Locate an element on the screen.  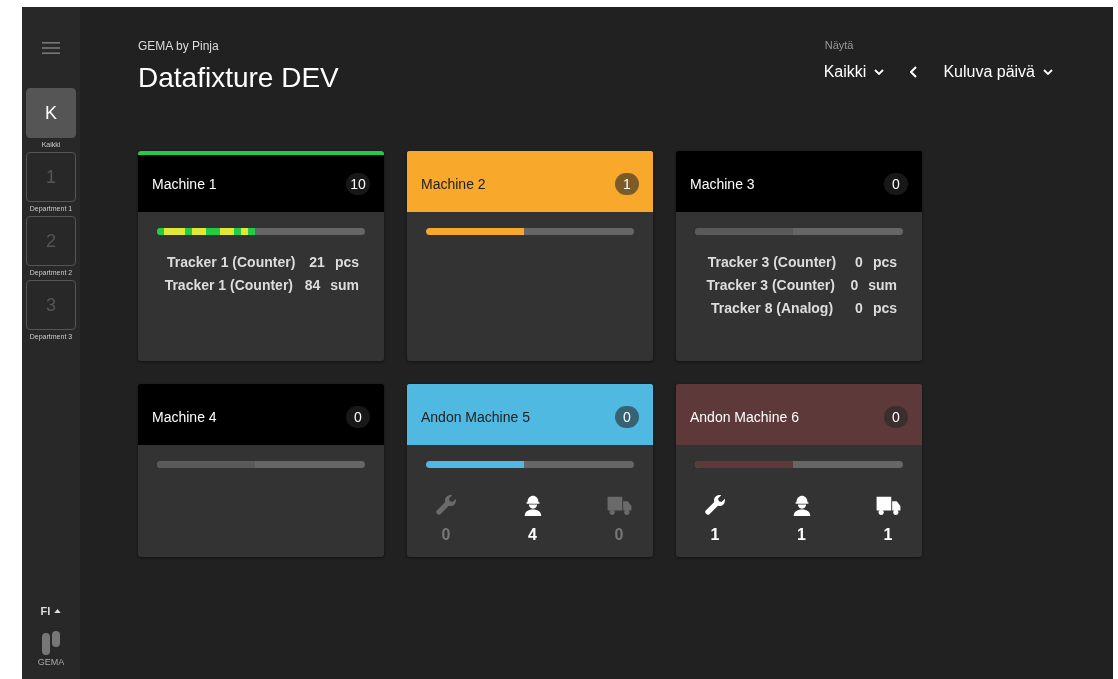
machine-card: Machine 1 10 Tracker 1 (Counter) 21 pcs Tracker 1 (Counter) 84 sum is located at coordinates (261, 256).